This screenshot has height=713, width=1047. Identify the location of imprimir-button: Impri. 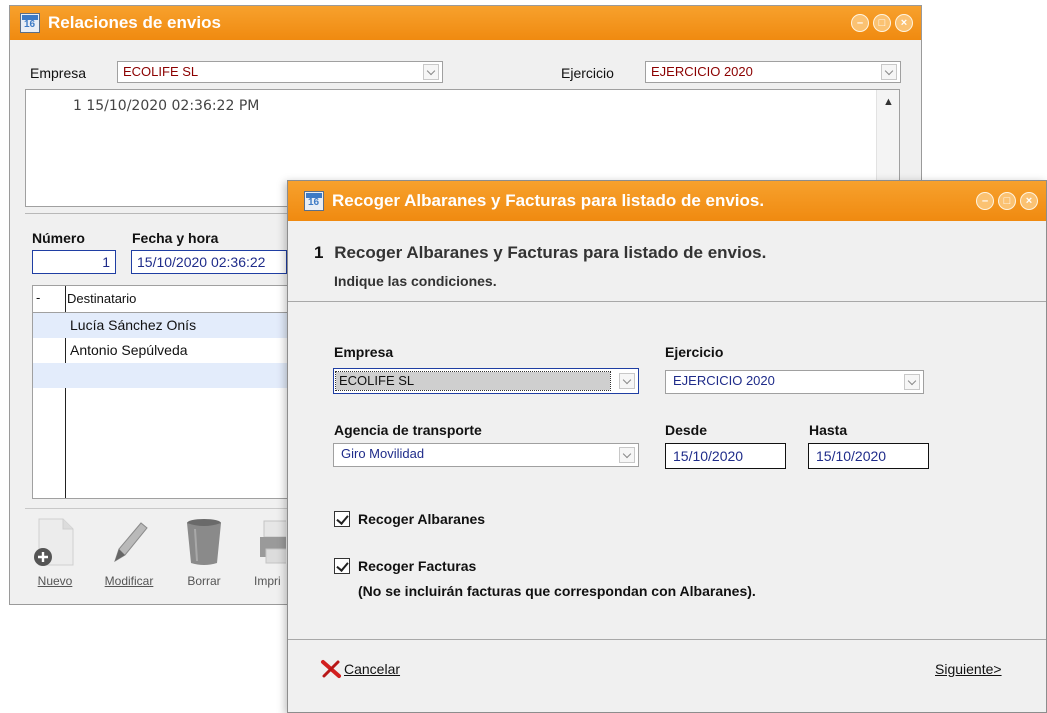
(268, 551).